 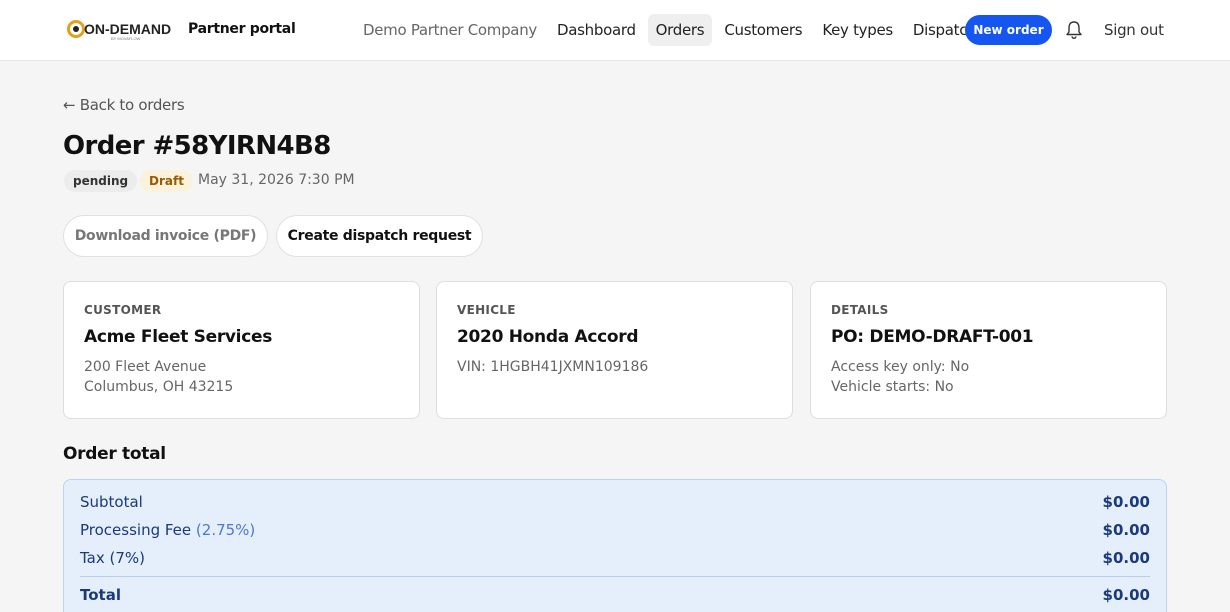 What do you see at coordinates (276, 180) in the screenshot?
I see `order-date: May 31, 2026 7:30 PM` at bounding box center [276, 180].